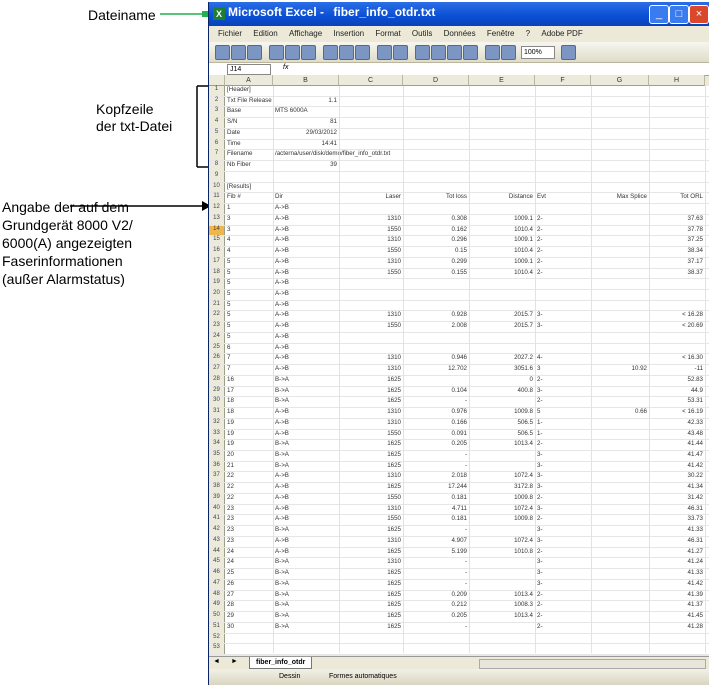 The width and height of the screenshot is (709, 685). I want to click on cell: 0.162, so click(436, 231).